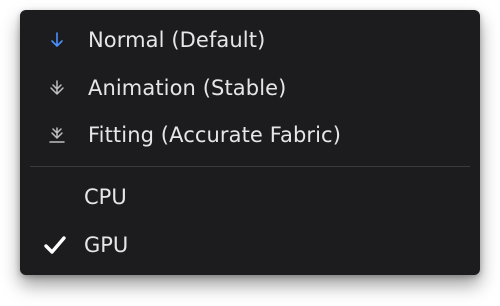  I want to click on arrow-down-icon, so click(57, 40).